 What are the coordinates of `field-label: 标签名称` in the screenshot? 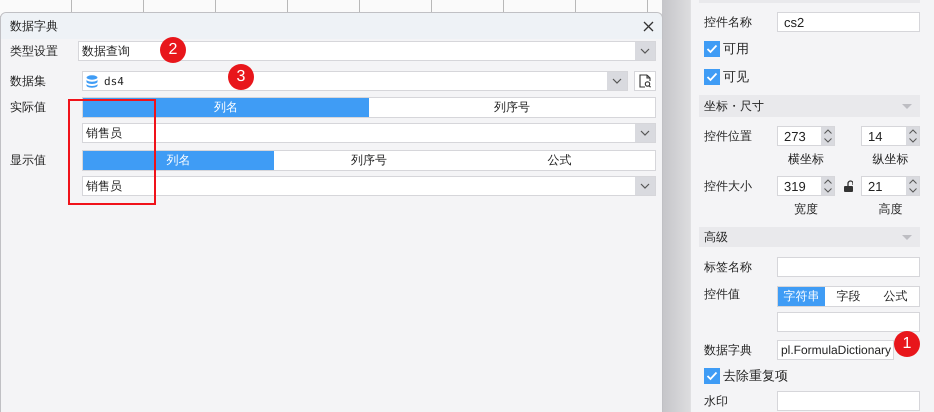 It's located at (728, 267).